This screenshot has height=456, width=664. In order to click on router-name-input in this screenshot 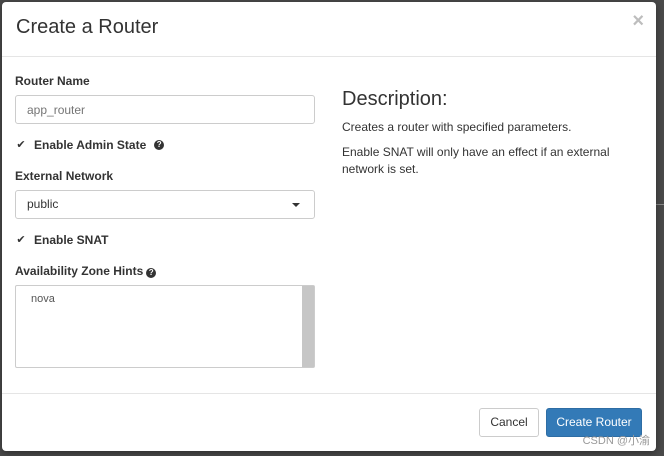, I will do `click(165, 109)`.